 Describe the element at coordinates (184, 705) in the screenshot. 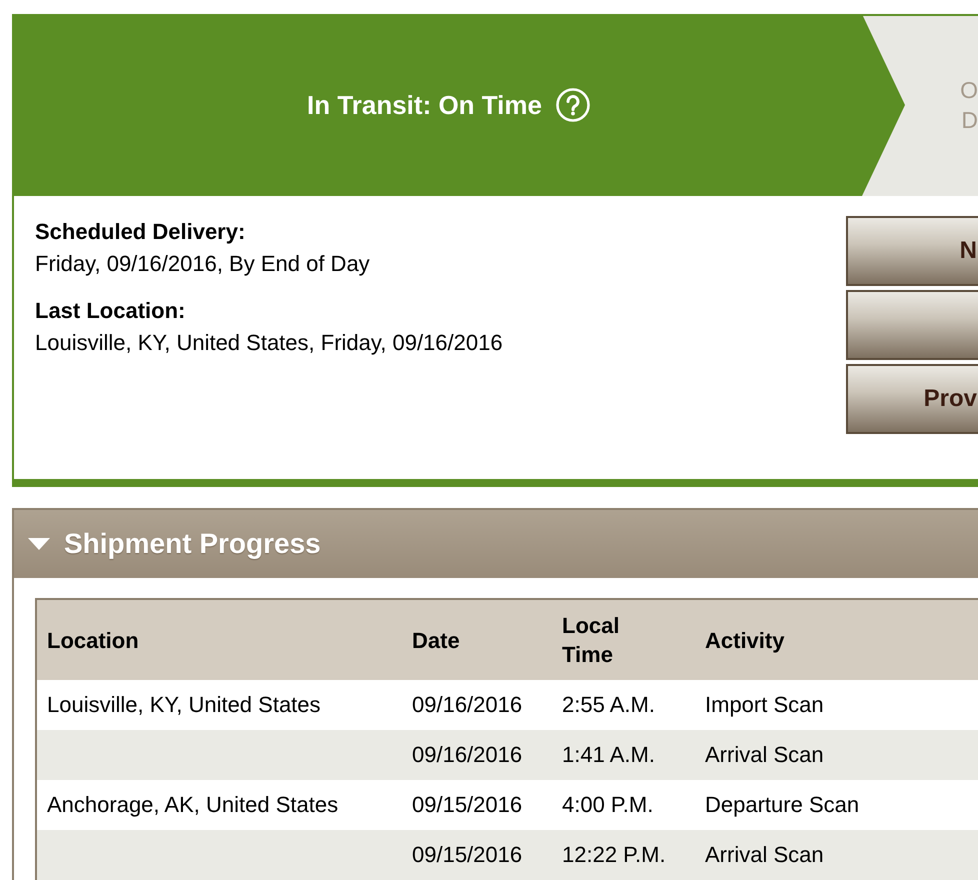

I see `table-cell: Louisville, KY, United States` at that location.